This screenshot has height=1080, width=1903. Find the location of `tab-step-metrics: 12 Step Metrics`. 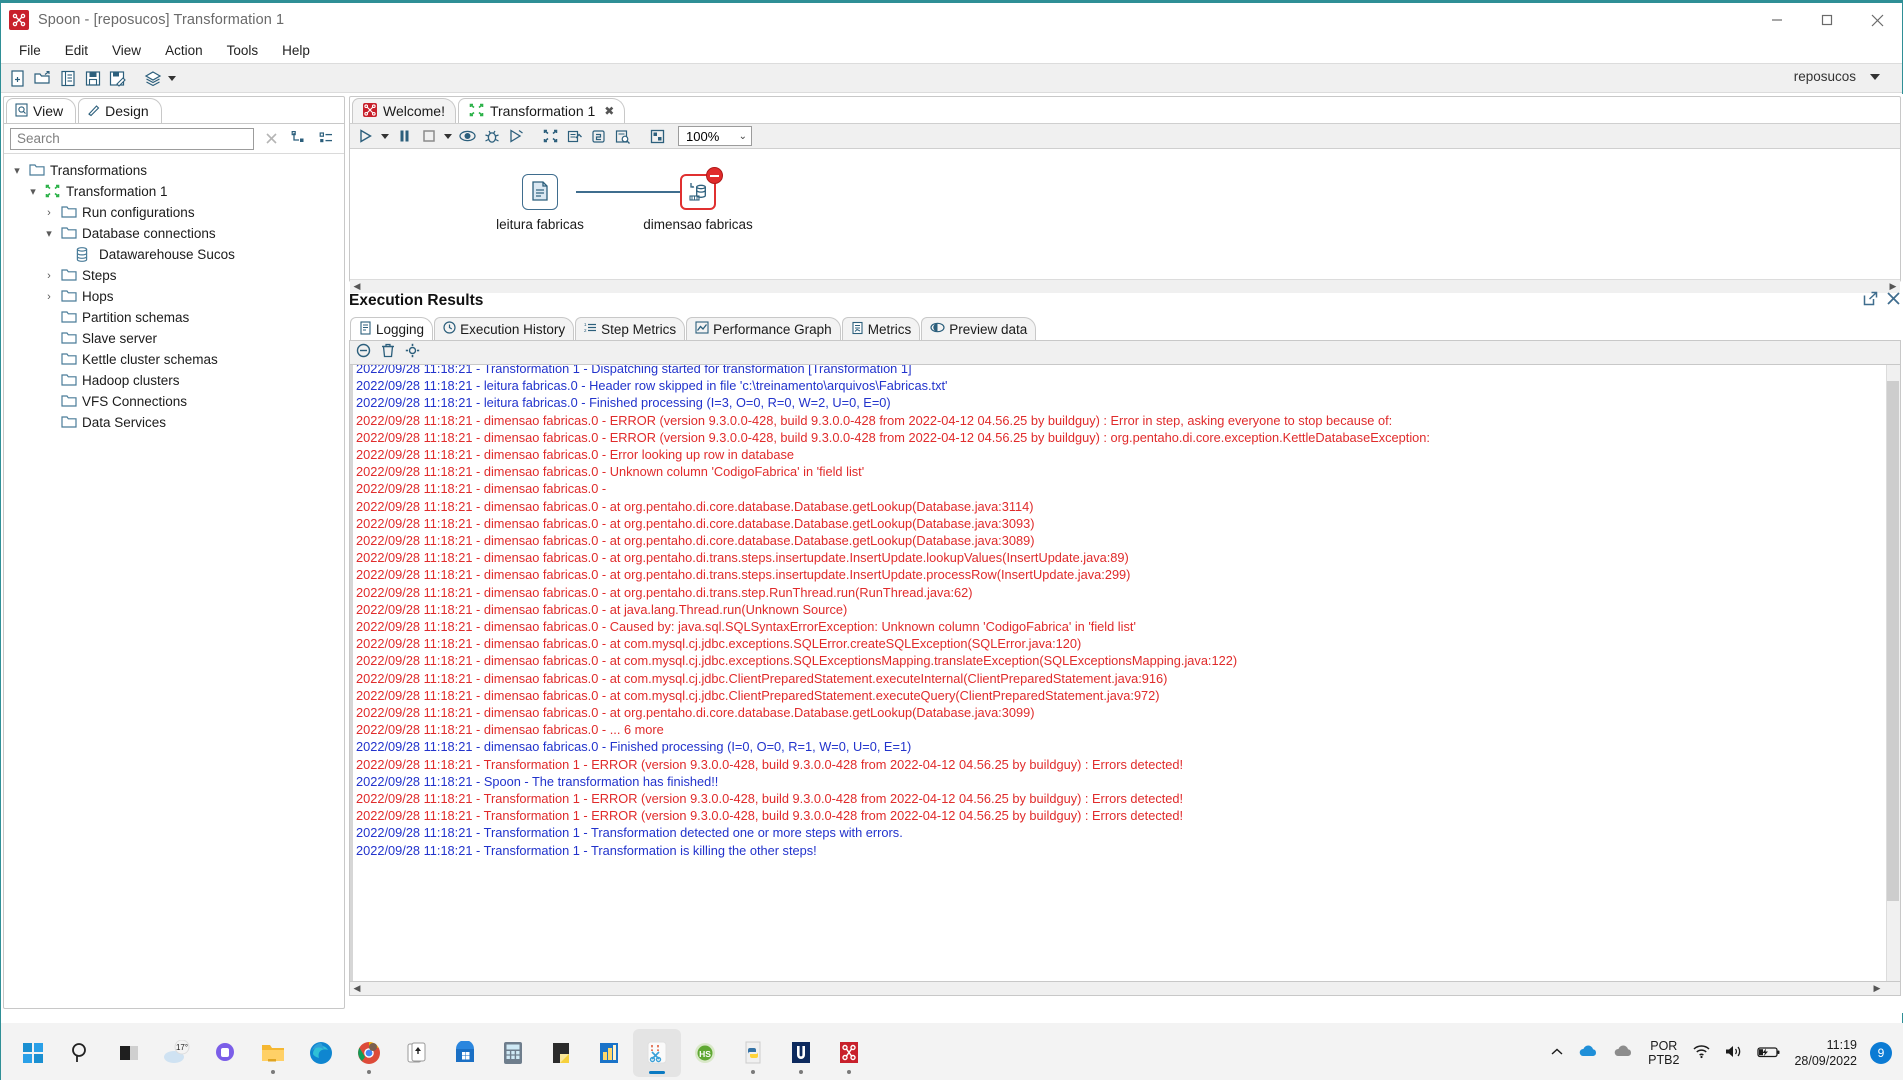

tab-step-metrics: 12 Step Metrics is located at coordinates (630, 328).